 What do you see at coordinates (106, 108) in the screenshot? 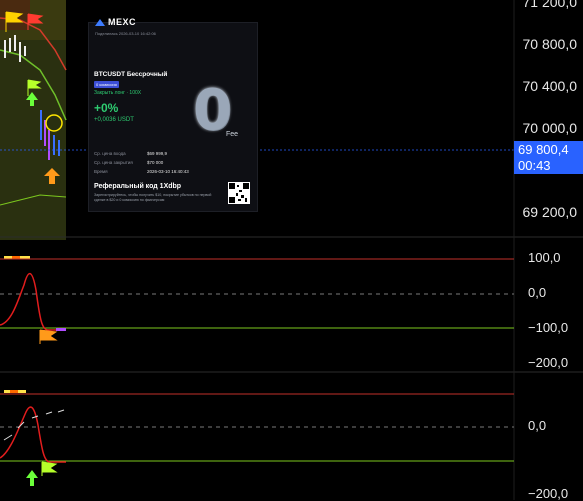
I see `card-pnl-percent: +0%` at bounding box center [106, 108].